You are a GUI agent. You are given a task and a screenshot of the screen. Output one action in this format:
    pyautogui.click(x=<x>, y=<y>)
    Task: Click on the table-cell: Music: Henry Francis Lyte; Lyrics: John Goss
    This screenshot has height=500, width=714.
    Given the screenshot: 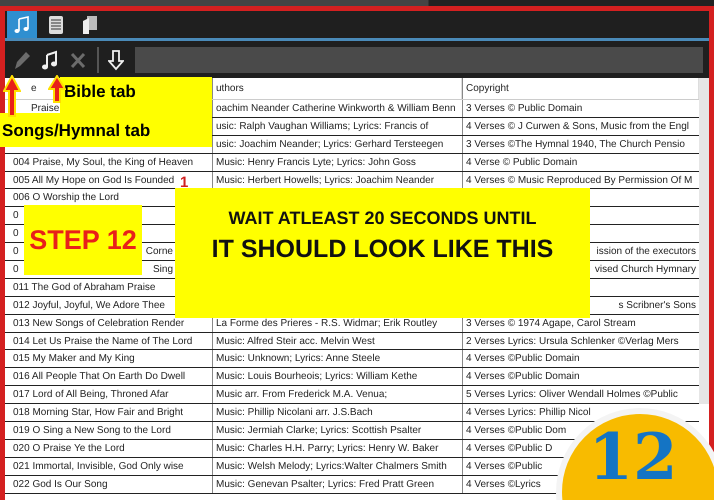 What is the action you would take?
    pyautogui.click(x=316, y=162)
    